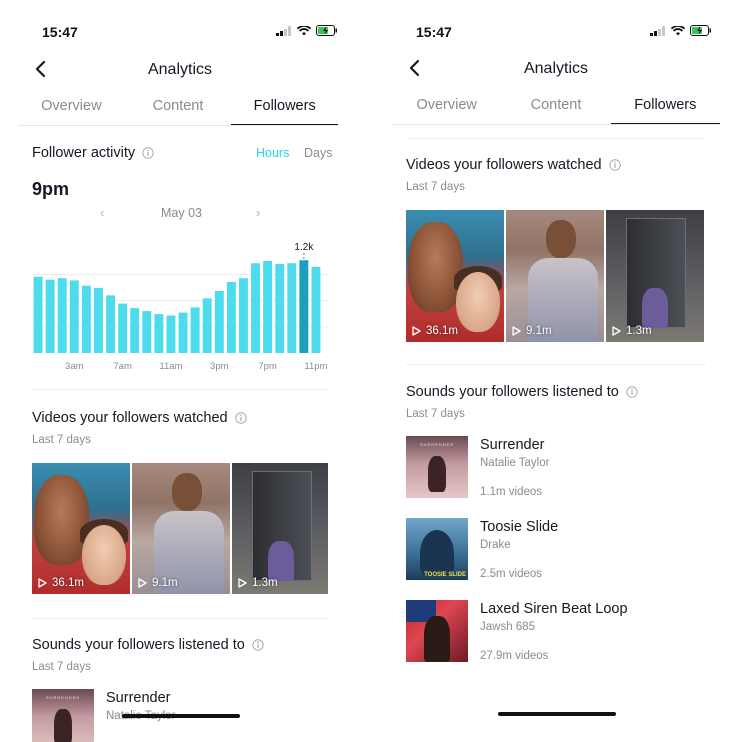 Image resolution: width=744 pixels, height=742 pixels. I want to click on chart-bar-5pm, so click(243, 315).